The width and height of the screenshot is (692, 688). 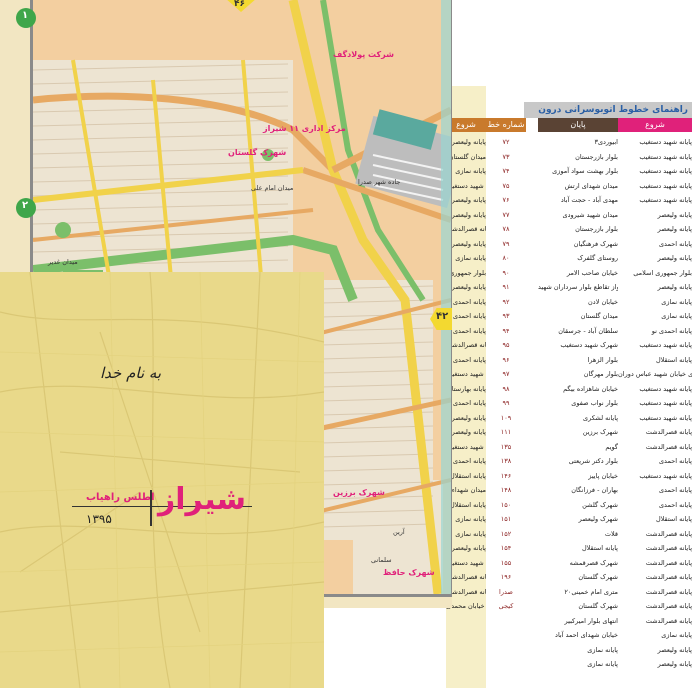 What do you see at coordinates (600, 432) in the screenshot?
I see `route-end: شهرک برزین` at bounding box center [600, 432].